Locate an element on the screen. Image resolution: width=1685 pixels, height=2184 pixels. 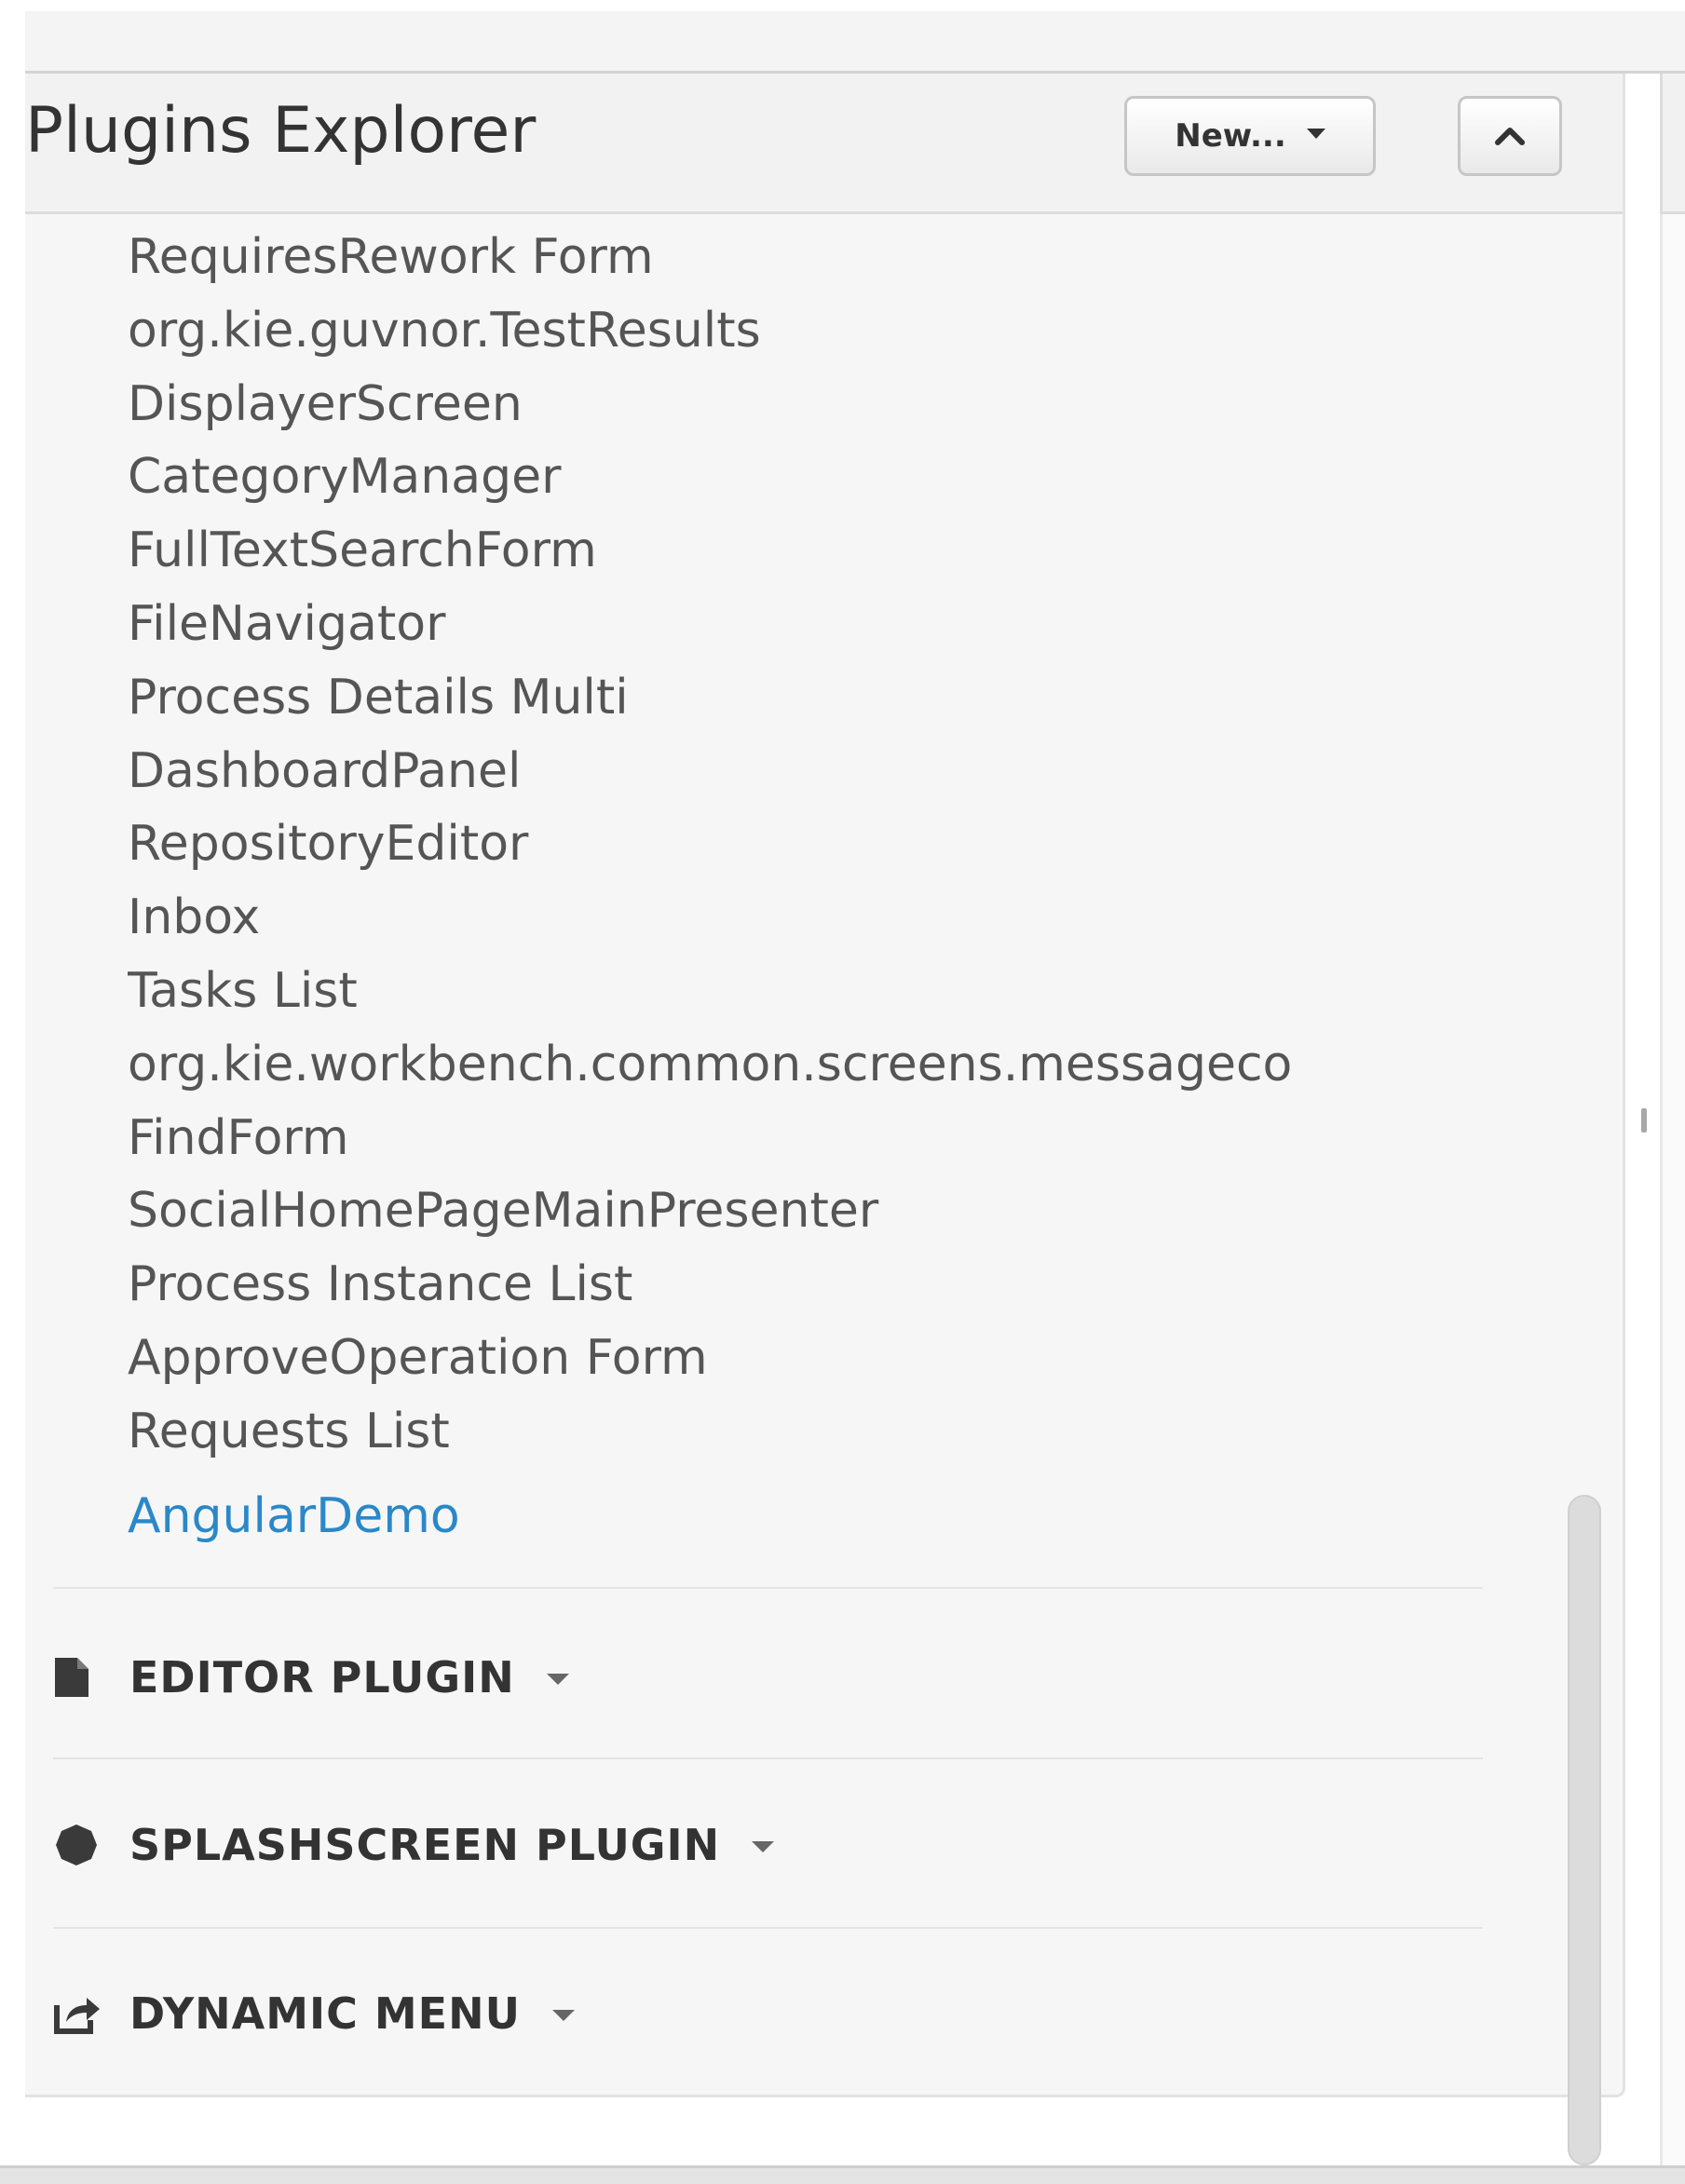
plugin-list-item: SocialHomePageMainPresenter is located at coordinates (810, 1211).